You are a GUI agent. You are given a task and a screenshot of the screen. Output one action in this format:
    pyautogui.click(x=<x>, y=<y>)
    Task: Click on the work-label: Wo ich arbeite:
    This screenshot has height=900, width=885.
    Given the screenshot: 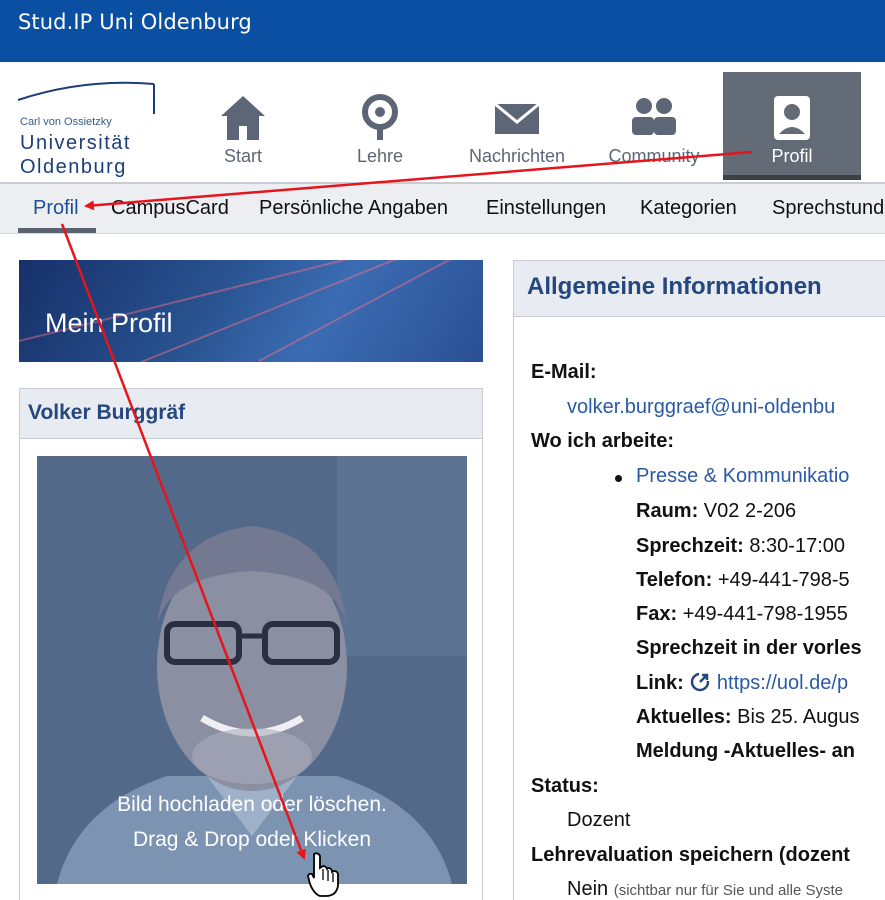 What is the action you would take?
    pyautogui.click(x=602, y=441)
    